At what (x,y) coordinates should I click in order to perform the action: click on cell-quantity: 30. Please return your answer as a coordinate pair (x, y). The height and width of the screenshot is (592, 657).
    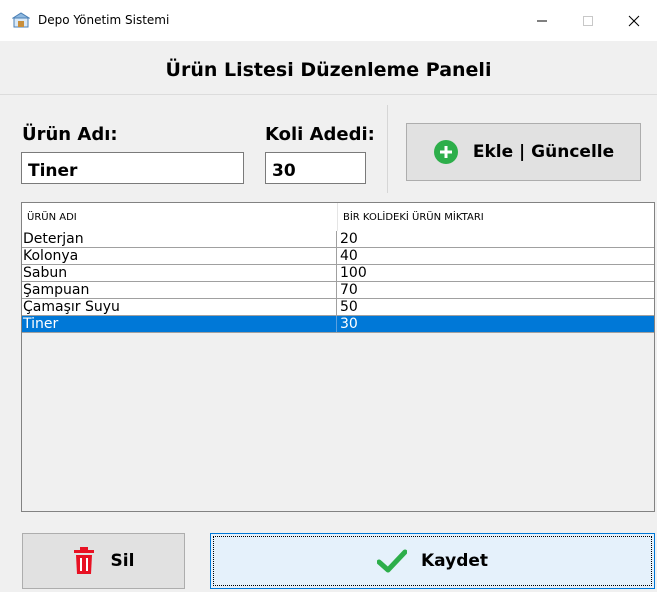
    Looking at the image, I should click on (349, 324).